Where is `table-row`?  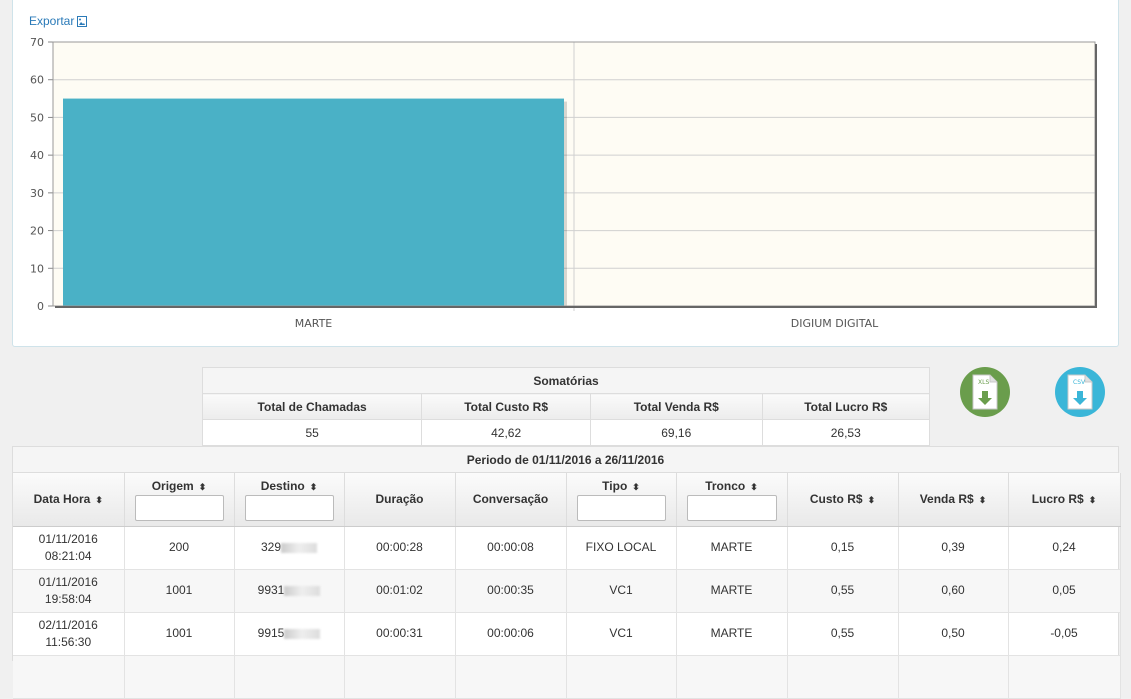 table-row is located at coordinates (567, 677).